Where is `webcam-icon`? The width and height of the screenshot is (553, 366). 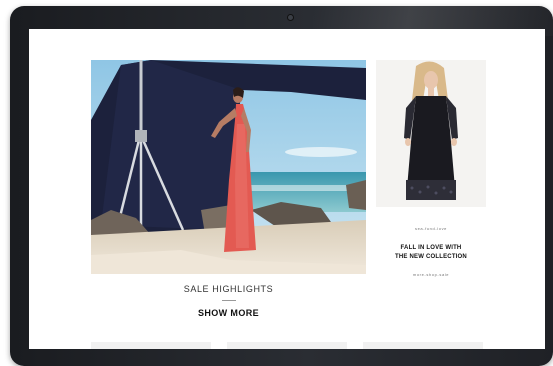
webcam-icon is located at coordinates (290, 17).